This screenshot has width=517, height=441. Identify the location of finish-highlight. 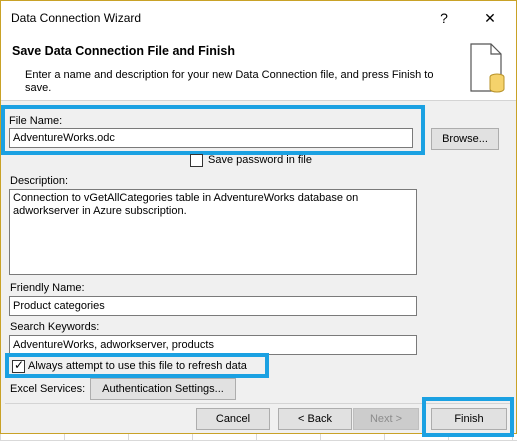
(468, 417).